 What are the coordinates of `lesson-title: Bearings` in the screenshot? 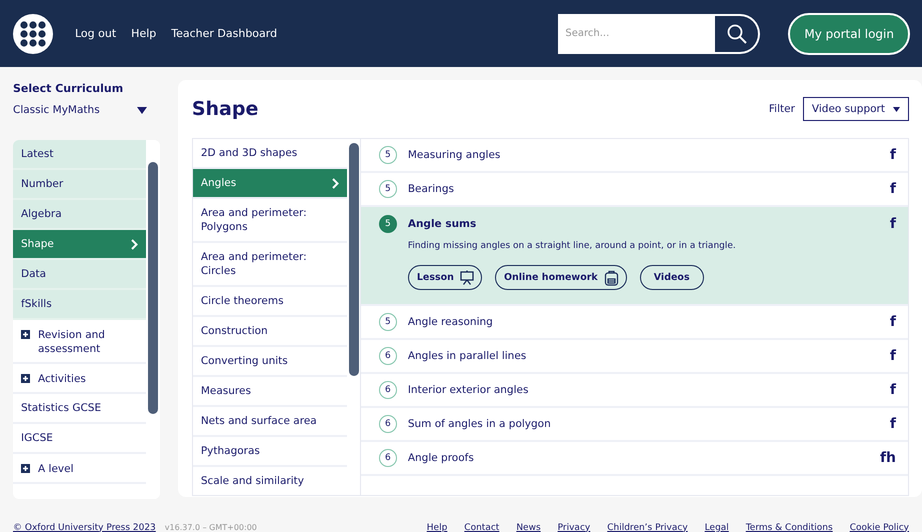 It's located at (431, 189).